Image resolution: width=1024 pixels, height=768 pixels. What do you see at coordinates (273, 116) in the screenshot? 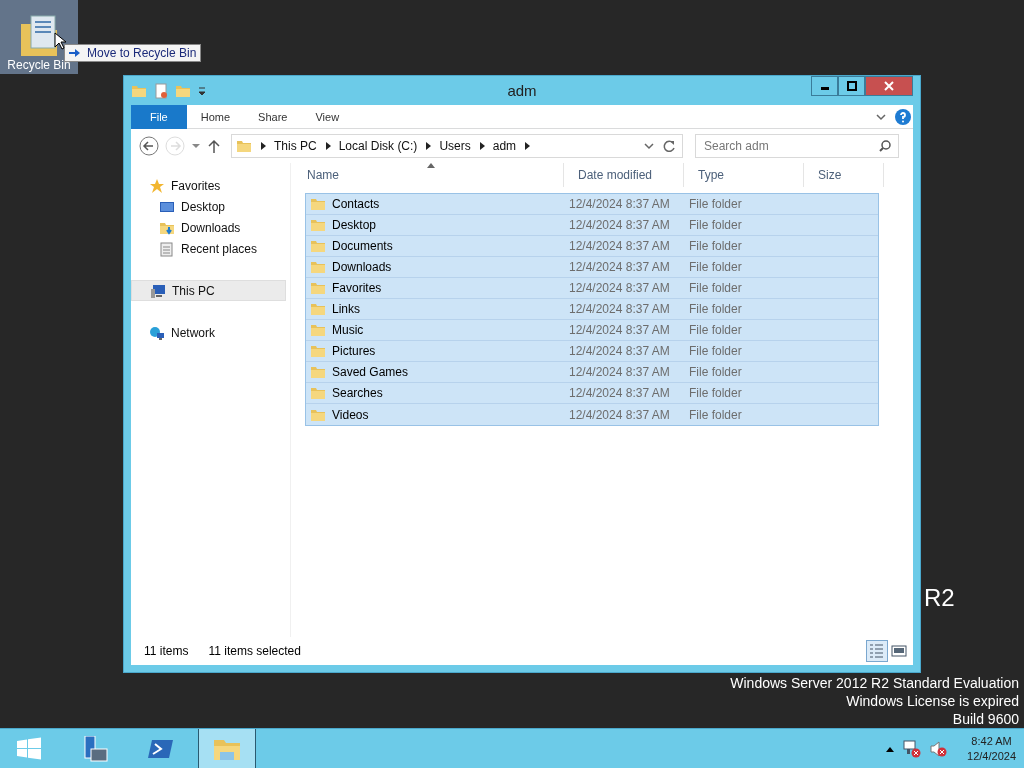
I see `ribbon-tab: Share` at bounding box center [273, 116].